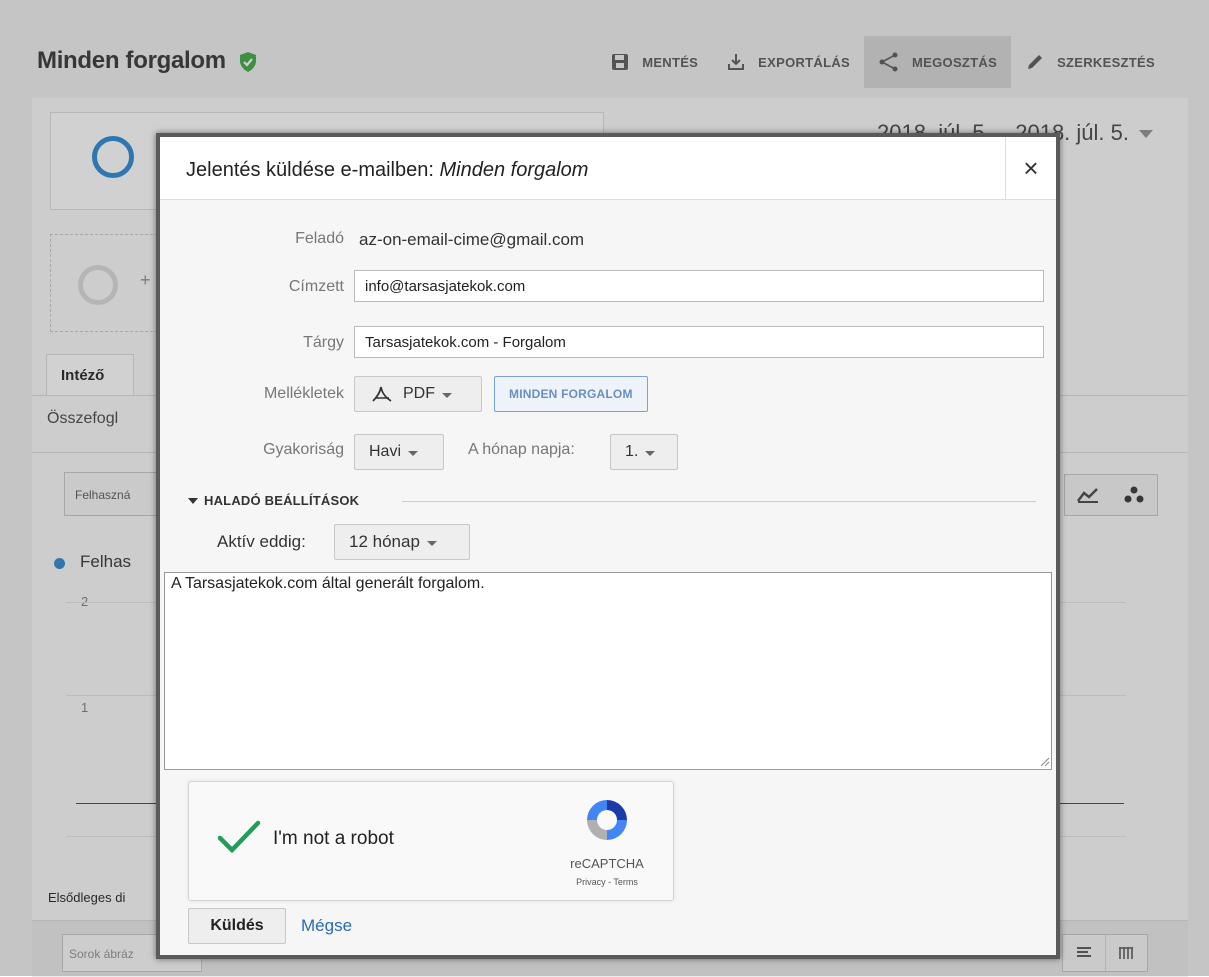  Describe the element at coordinates (316, 286) in the screenshot. I see `to-label: Címzett` at that location.